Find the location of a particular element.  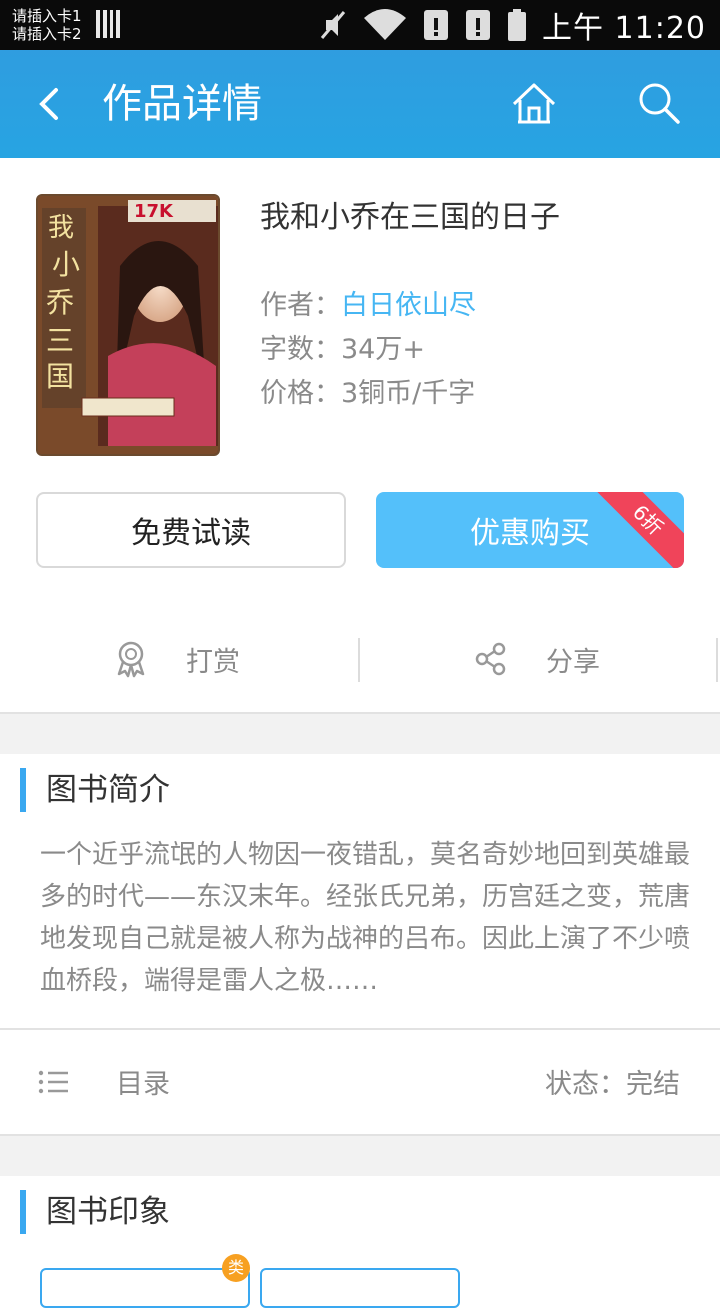

share-button: 分享 is located at coordinates (537, 659).